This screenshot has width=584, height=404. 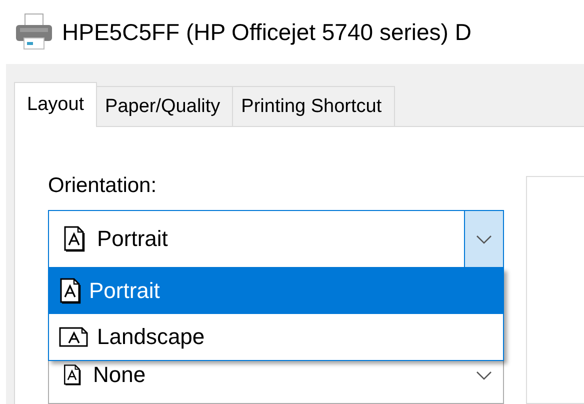 What do you see at coordinates (276, 291) in the screenshot?
I see `dropdown-option: Portrait` at bounding box center [276, 291].